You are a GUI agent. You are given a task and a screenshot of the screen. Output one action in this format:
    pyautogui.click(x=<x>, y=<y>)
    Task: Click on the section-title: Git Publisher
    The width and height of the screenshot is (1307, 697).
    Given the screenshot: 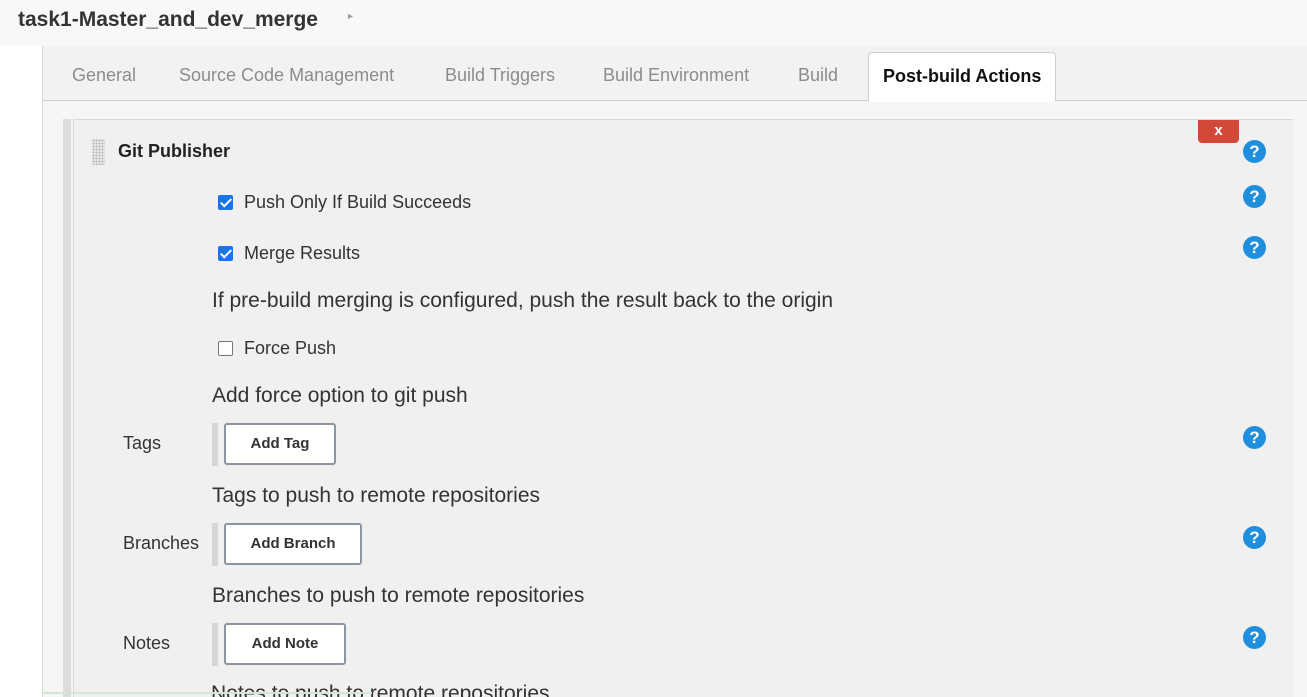 What is the action you would take?
    pyautogui.click(x=174, y=151)
    